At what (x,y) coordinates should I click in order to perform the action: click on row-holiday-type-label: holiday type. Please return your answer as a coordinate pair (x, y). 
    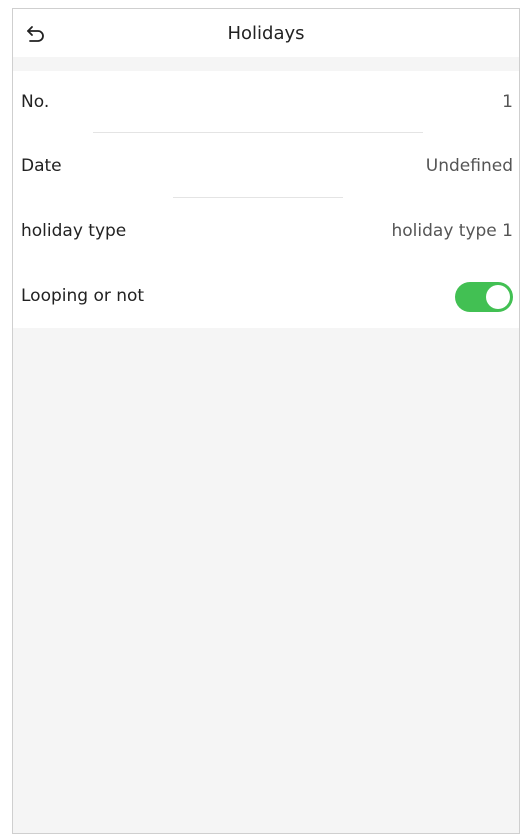
    Looking at the image, I should click on (74, 230).